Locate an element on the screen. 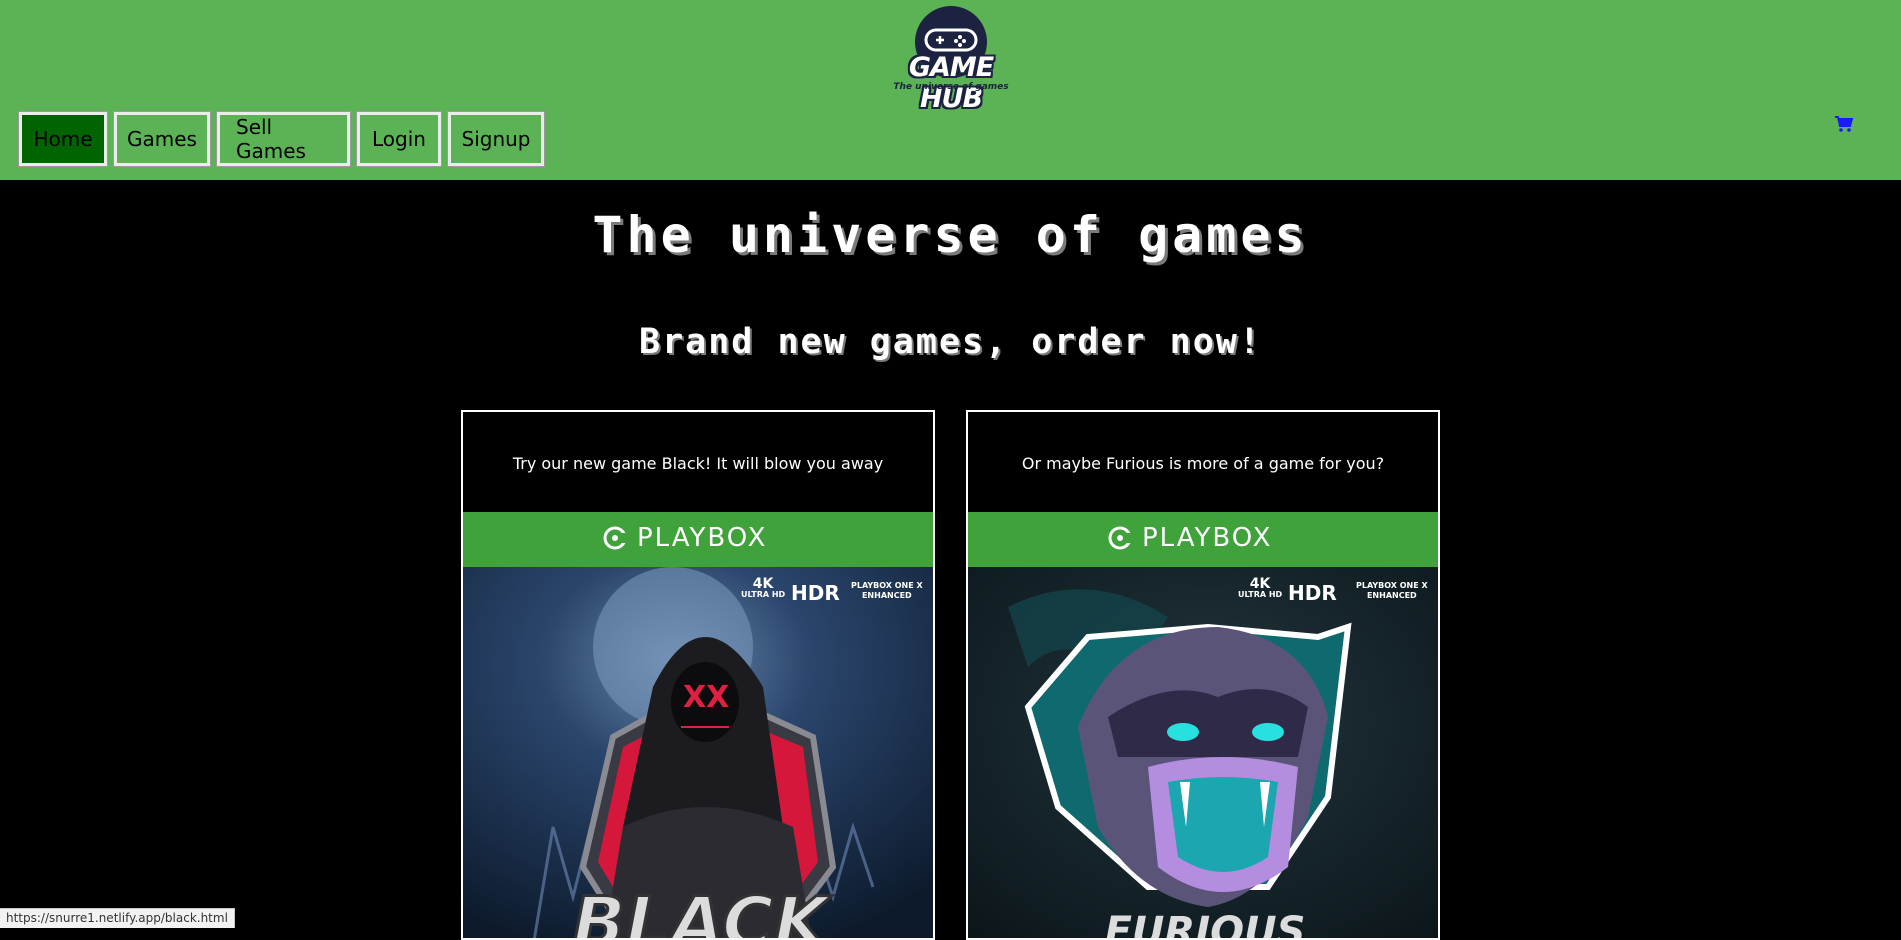  svg-text: XX is located at coordinates (706, 697).